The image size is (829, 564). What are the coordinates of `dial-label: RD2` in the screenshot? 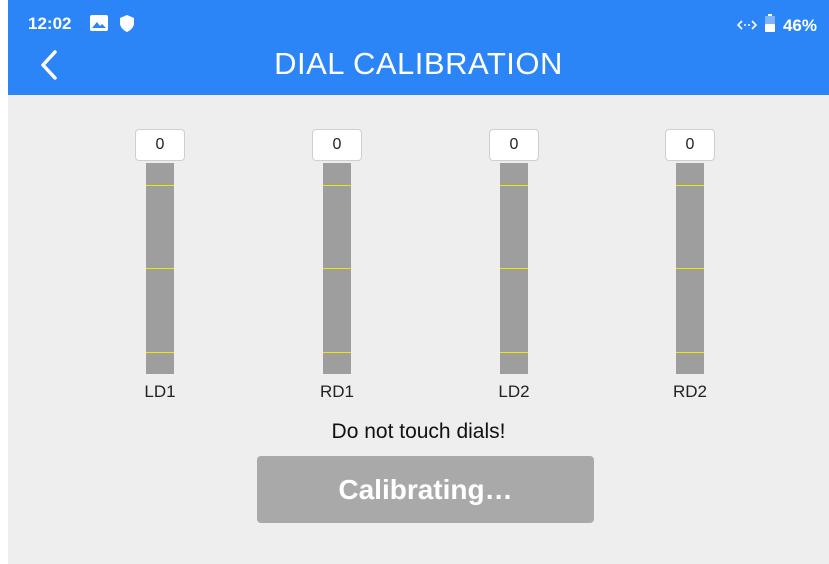 It's located at (689, 391).